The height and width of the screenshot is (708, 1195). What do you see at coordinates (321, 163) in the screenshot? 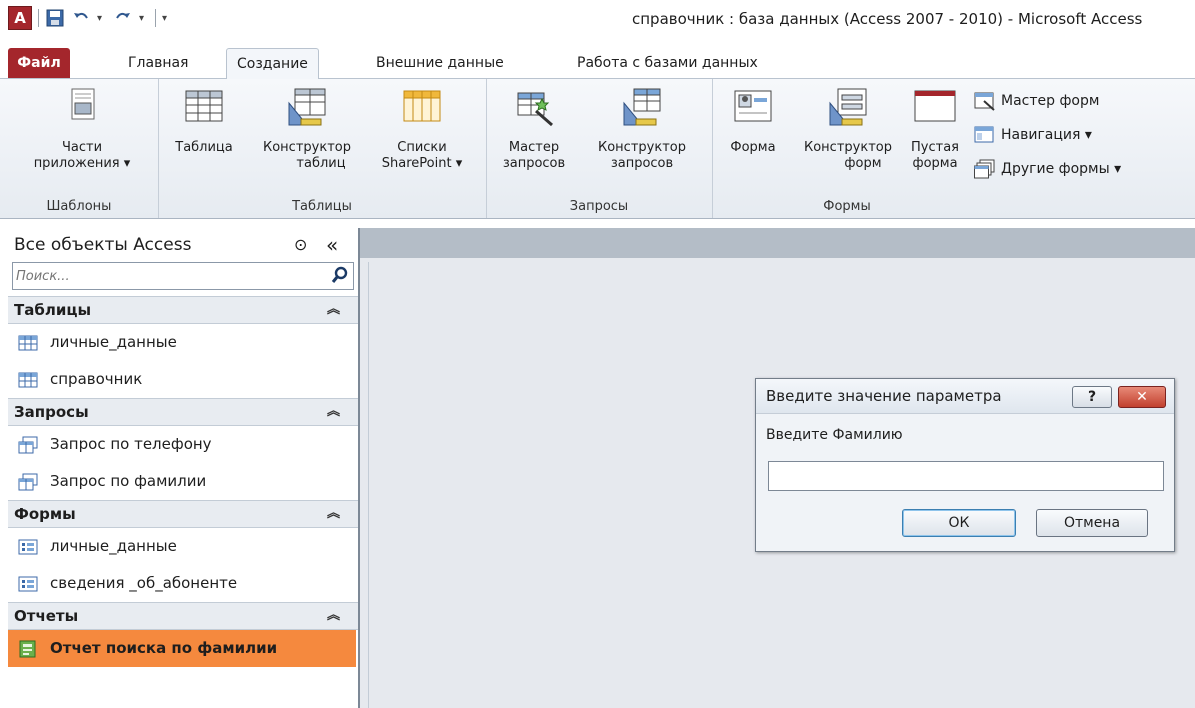
I see `table-designer-label-2: таблиц` at bounding box center [321, 163].